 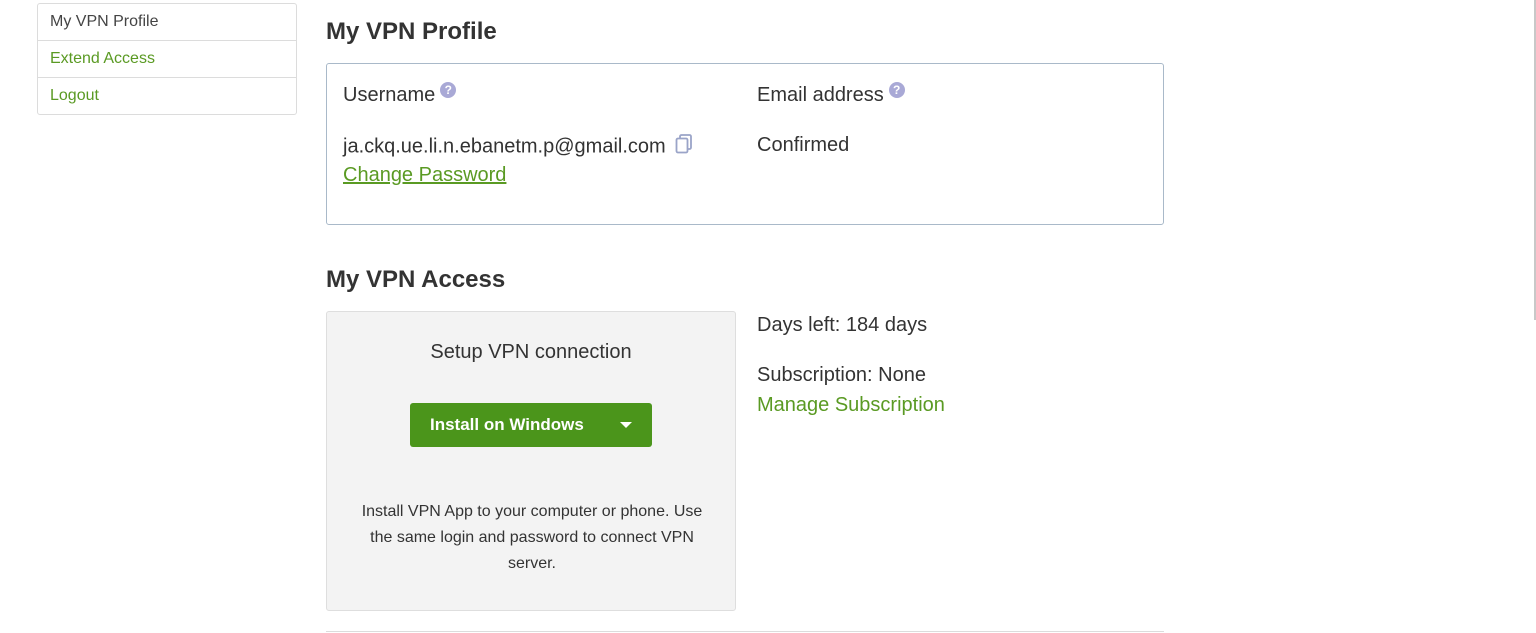 I want to click on subscription-status: Subscription: None, so click(x=841, y=375).